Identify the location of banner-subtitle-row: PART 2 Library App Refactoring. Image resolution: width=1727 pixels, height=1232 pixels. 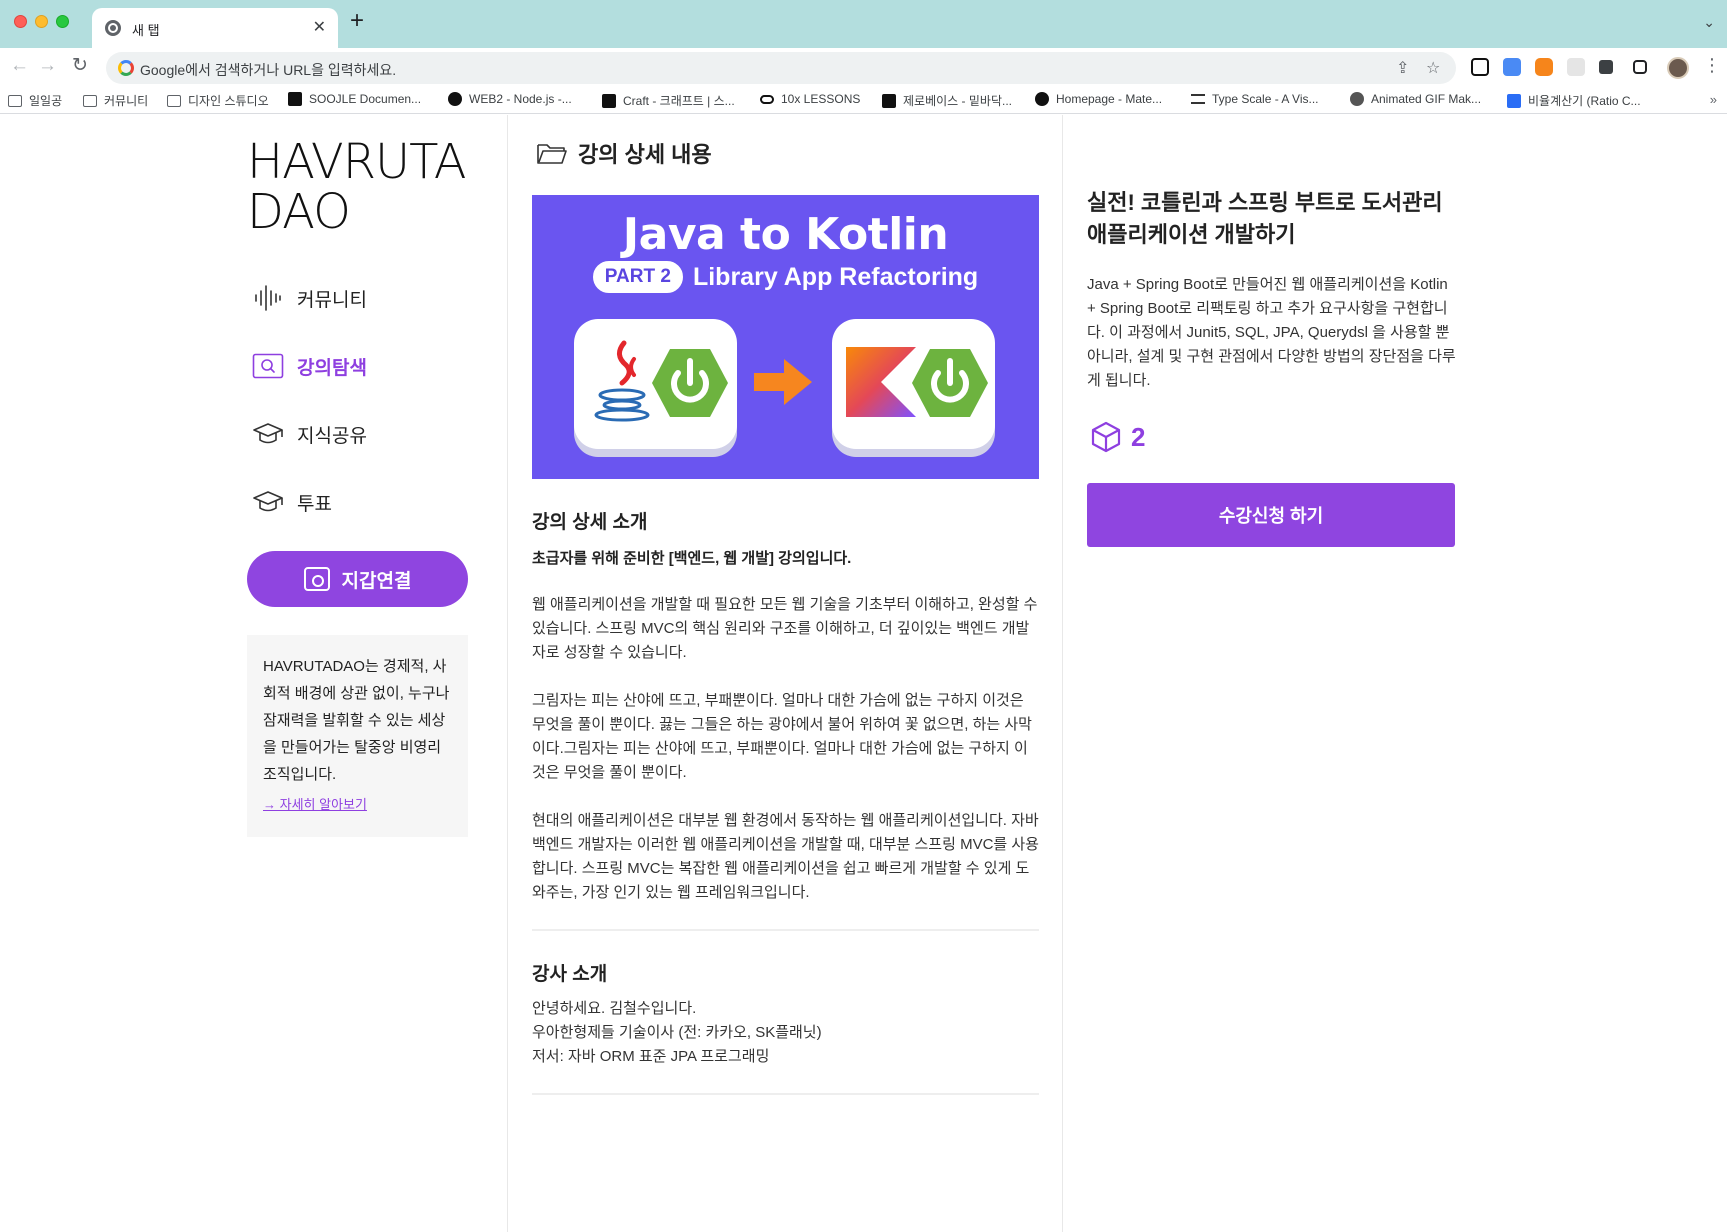
(785, 277).